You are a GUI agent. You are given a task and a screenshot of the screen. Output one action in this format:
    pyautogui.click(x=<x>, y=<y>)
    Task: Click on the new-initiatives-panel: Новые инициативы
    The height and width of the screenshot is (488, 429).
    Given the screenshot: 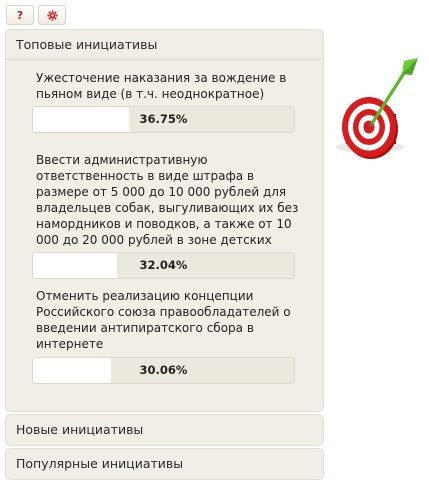 What is the action you would take?
    pyautogui.click(x=164, y=430)
    